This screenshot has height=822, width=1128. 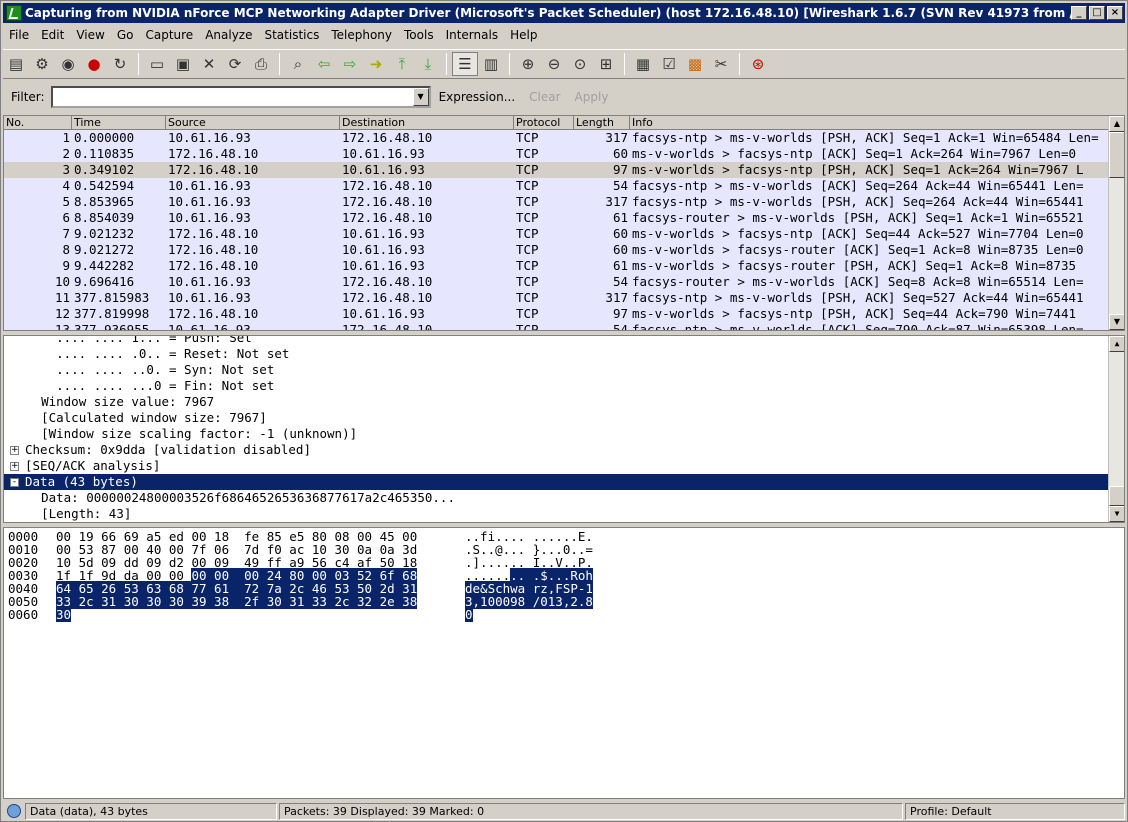 What do you see at coordinates (16, 64) in the screenshot?
I see `interfaces-icon: ▤` at bounding box center [16, 64].